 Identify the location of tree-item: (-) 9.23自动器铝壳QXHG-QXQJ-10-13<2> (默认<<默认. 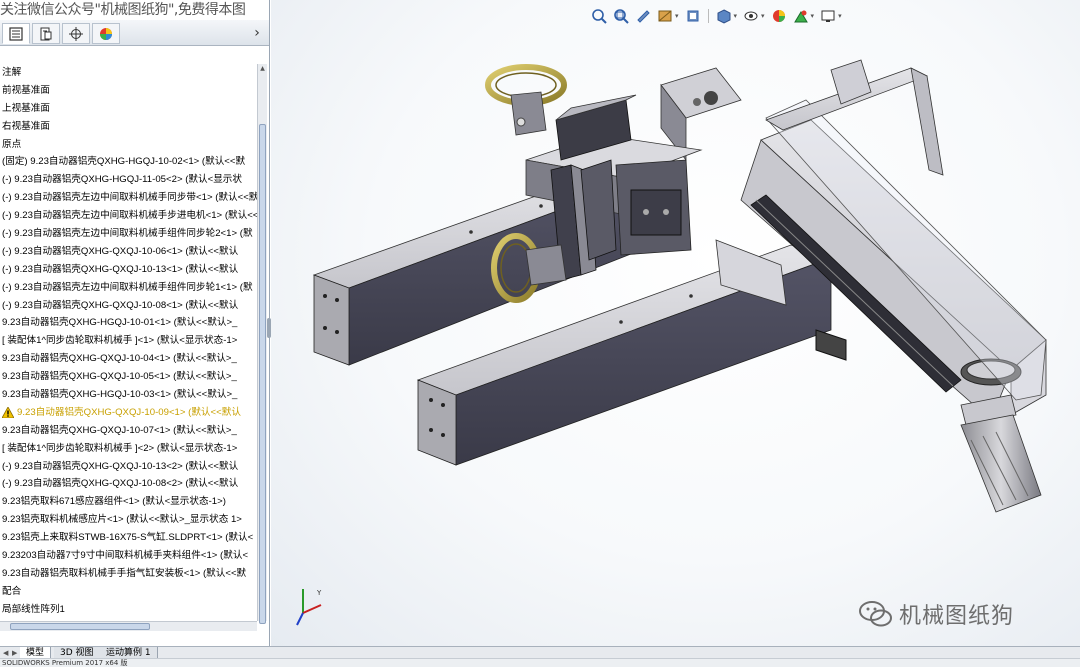
(128, 467).